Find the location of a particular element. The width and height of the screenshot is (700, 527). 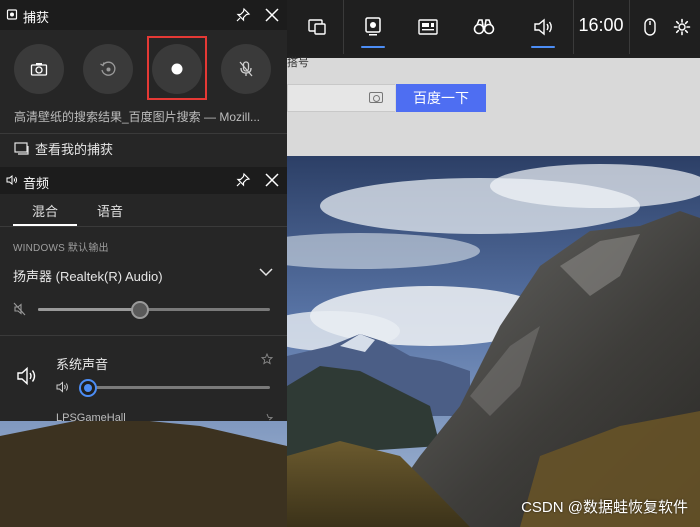

next-app-name: LPSGameHall is located at coordinates (91, 418).